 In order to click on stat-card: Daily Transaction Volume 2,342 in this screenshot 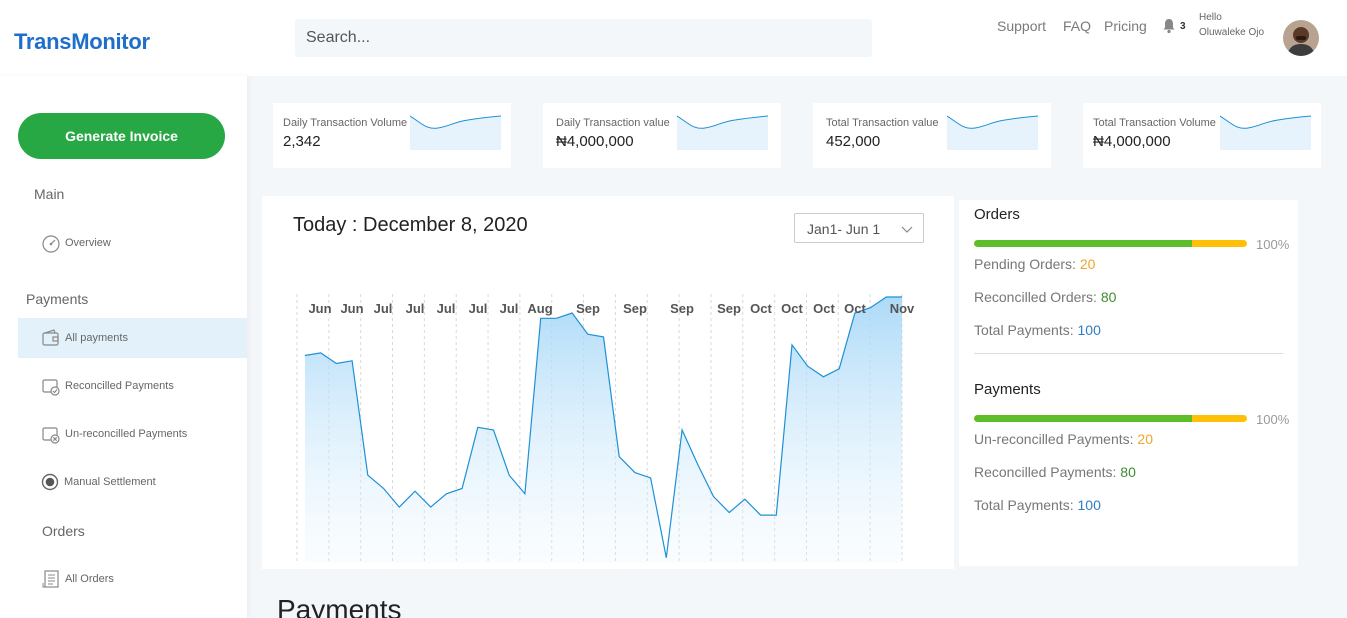, I will do `click(392, 135)`.